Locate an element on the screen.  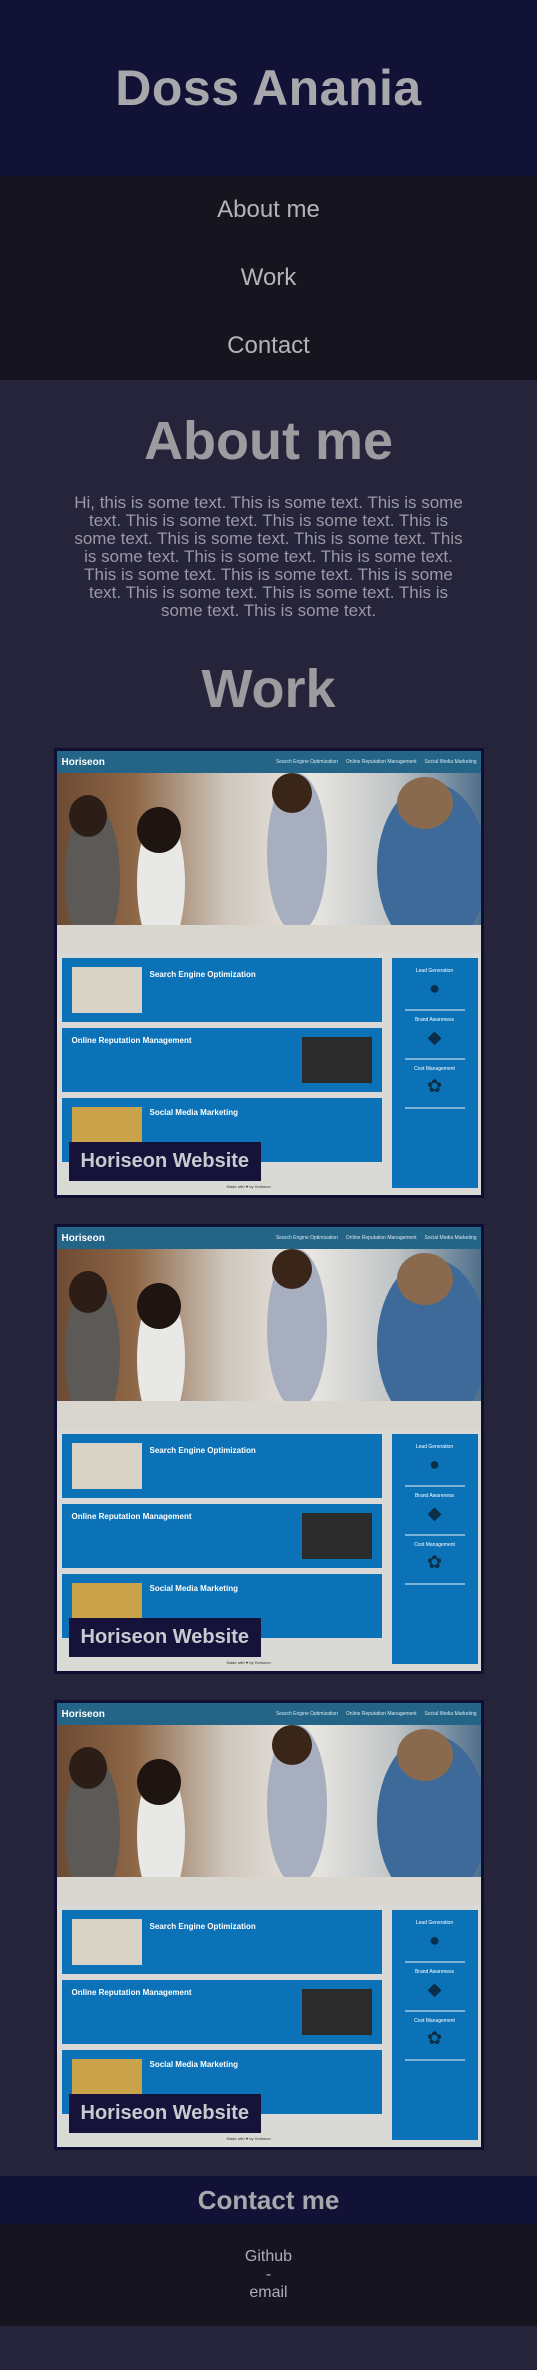
github-link: Github is located at coordinates (268, 2257).